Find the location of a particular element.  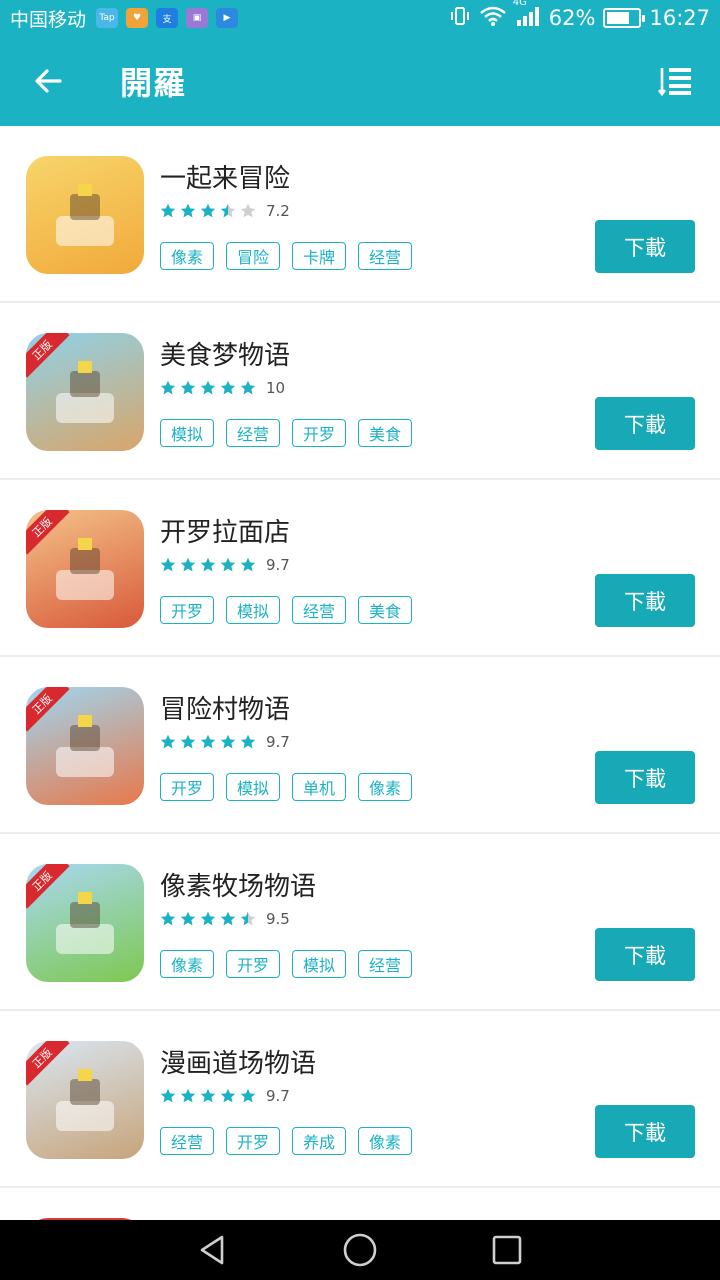

page-title: 開羅 is located at coordinates (153, 83).